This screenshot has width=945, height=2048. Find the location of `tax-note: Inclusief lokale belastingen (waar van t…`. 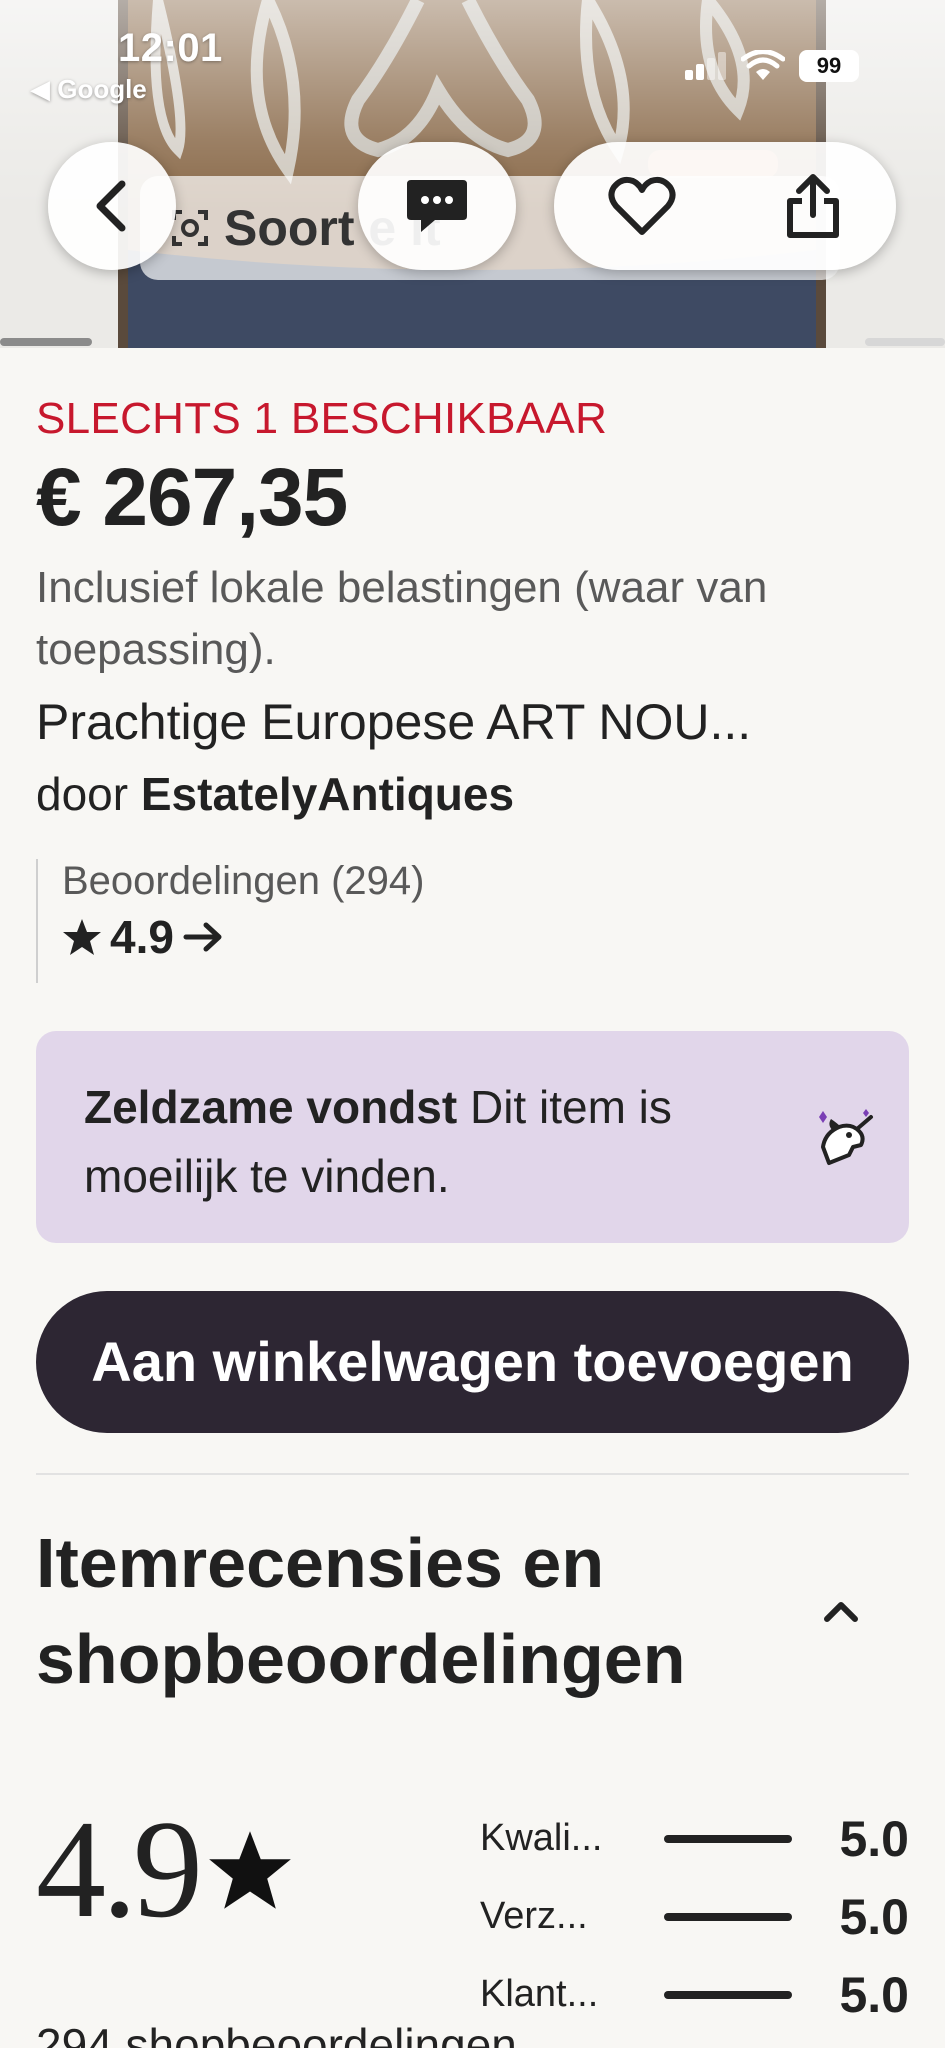

tax-note: Inclusief lokale belastingen (waar van t… is located at coordinates (402, 618).